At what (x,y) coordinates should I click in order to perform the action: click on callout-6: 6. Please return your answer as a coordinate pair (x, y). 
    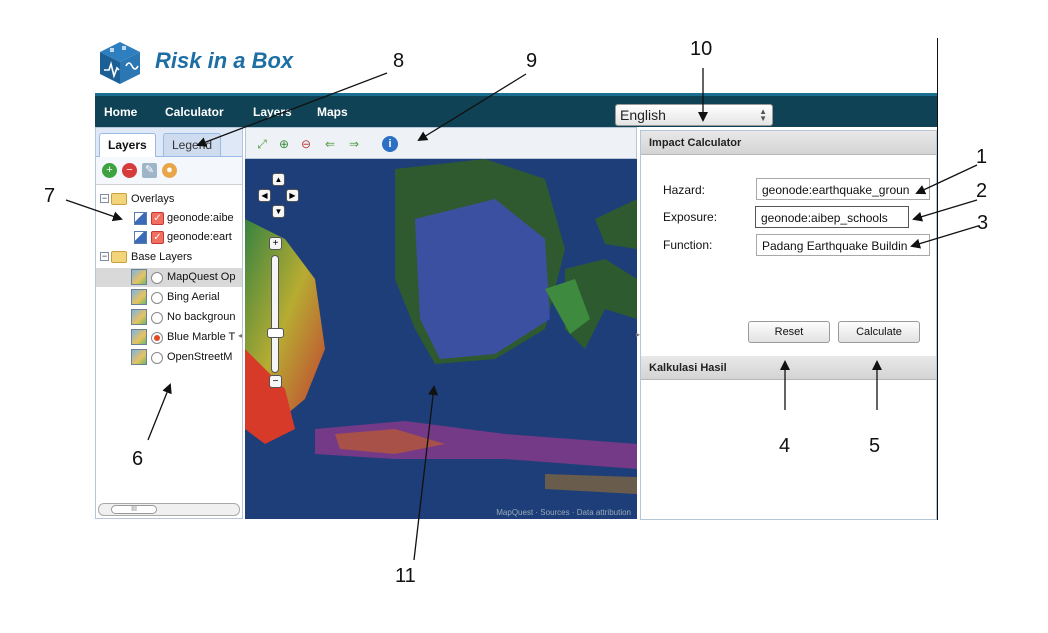
    Looking at the image, I should click on (138, 459).